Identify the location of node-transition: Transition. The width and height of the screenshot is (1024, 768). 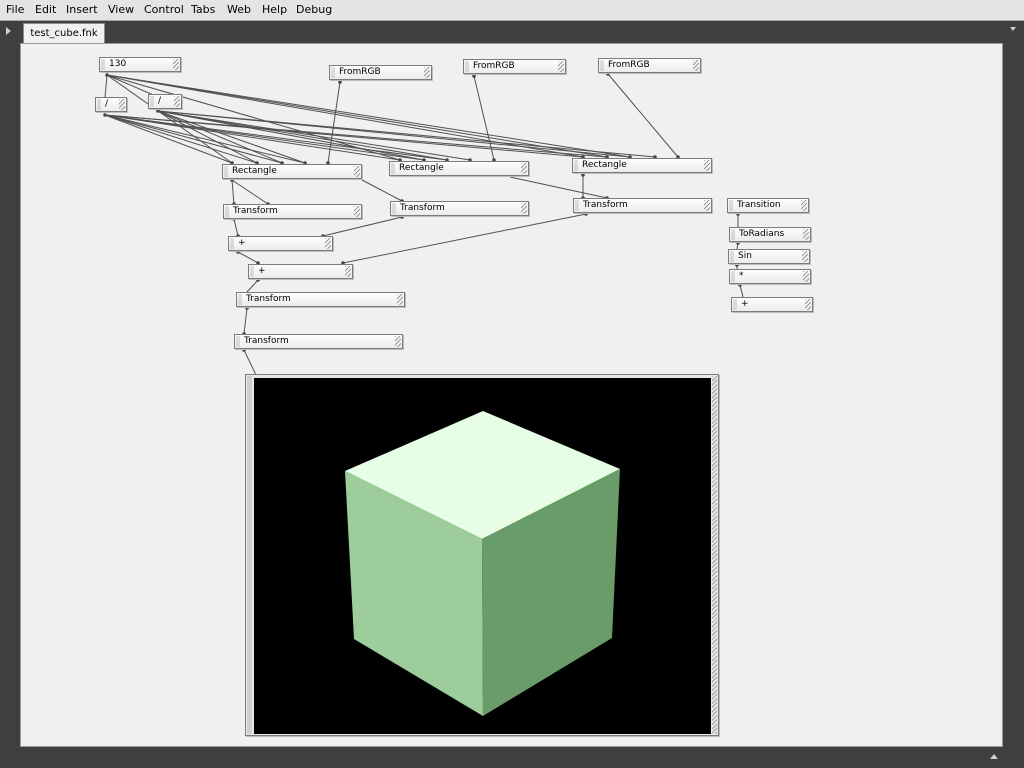
(768, 205).